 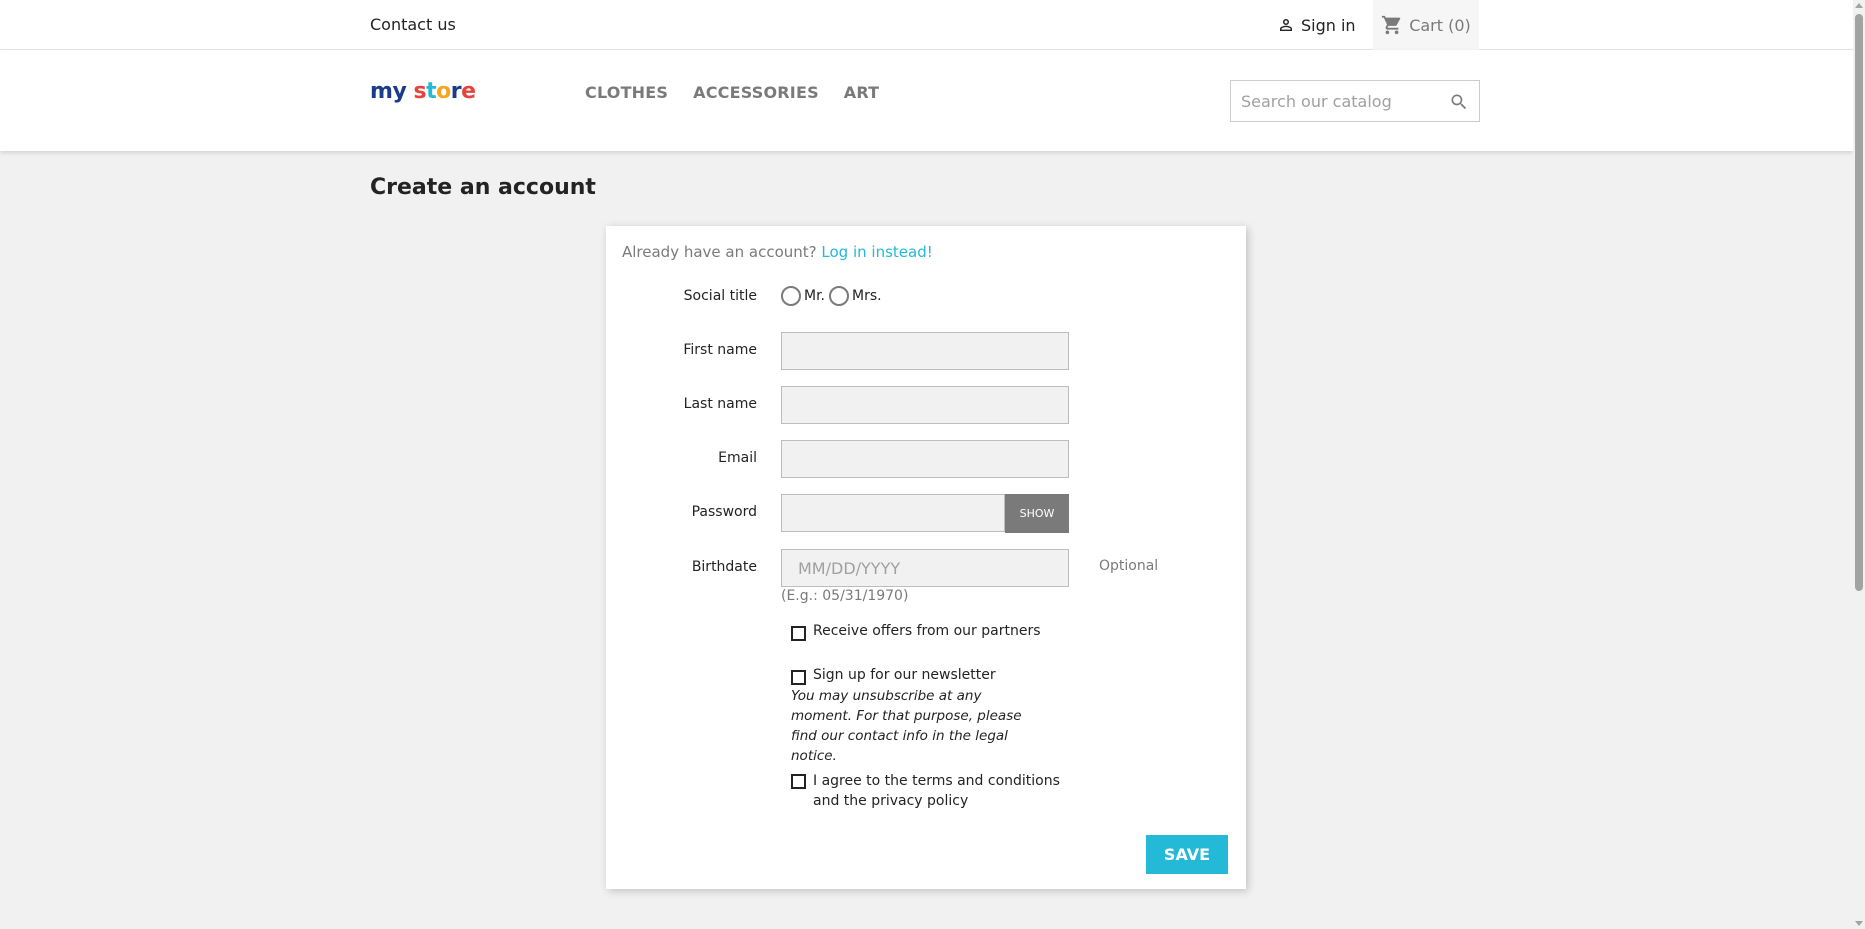 What do you see at coordinates (798, 677) in the screenshot?
I see `newsletter-checkbox` at bounding box center [798, 677].